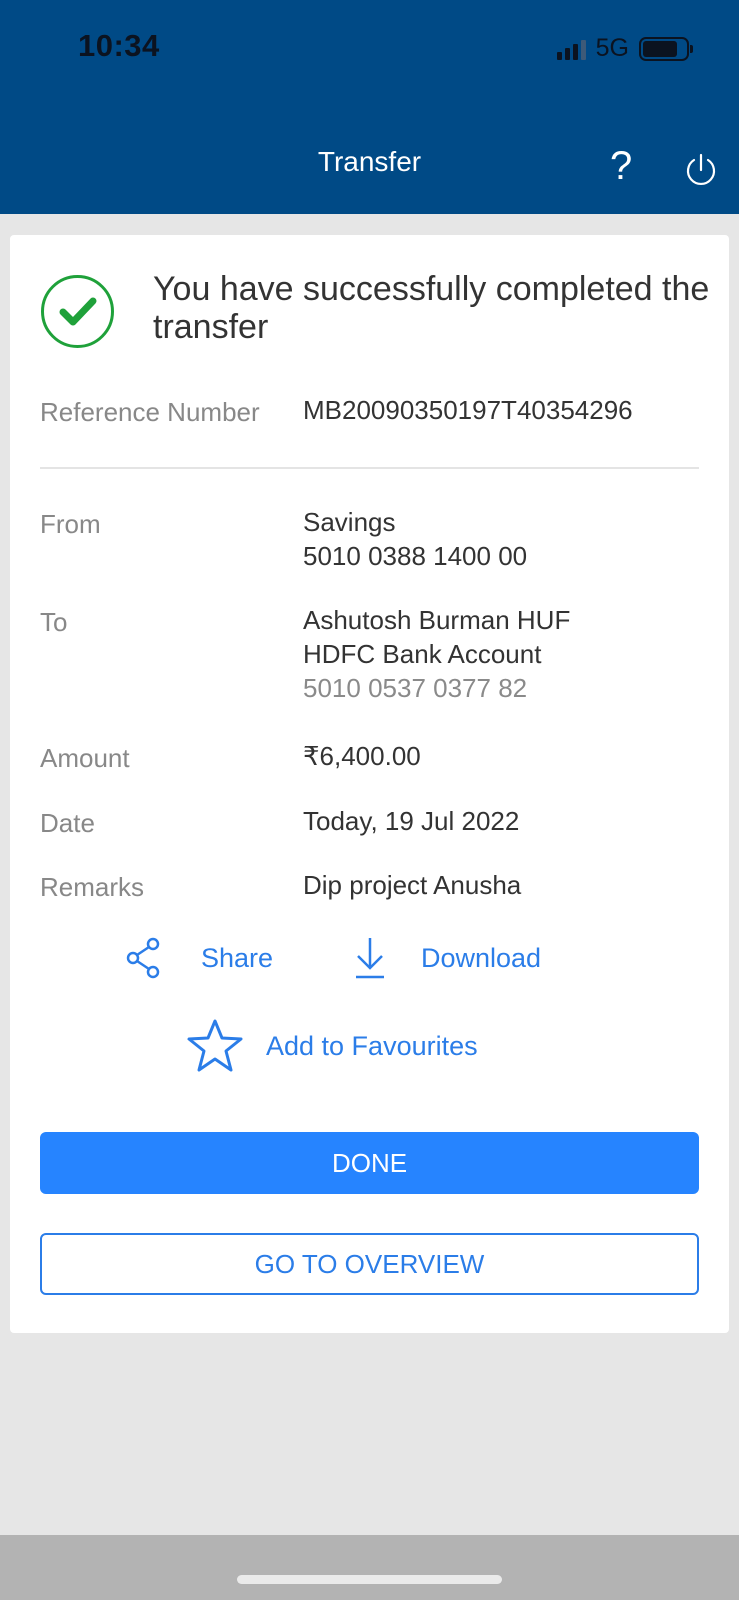 The image size is (739, 1600). I want to click on amount-value: ₹6,400.00, so click(362, 756).